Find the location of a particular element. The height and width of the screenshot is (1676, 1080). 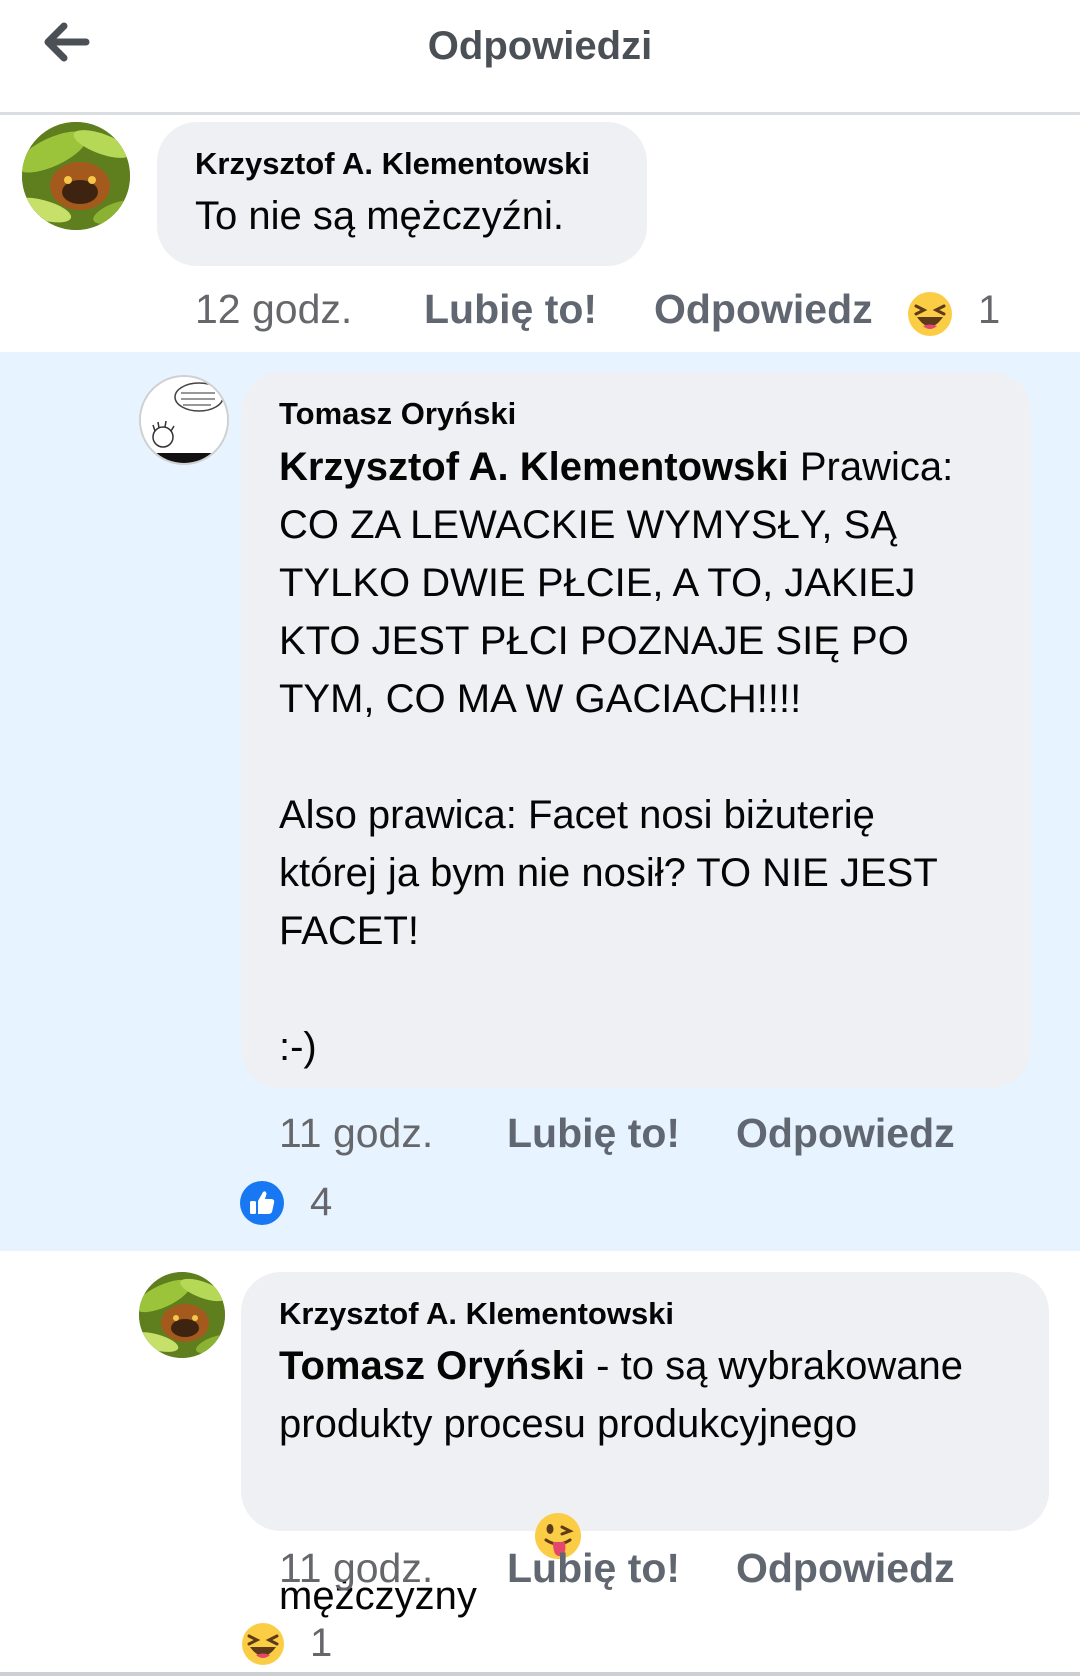

like-thumb-icon is located at coordinates (262, 1203).